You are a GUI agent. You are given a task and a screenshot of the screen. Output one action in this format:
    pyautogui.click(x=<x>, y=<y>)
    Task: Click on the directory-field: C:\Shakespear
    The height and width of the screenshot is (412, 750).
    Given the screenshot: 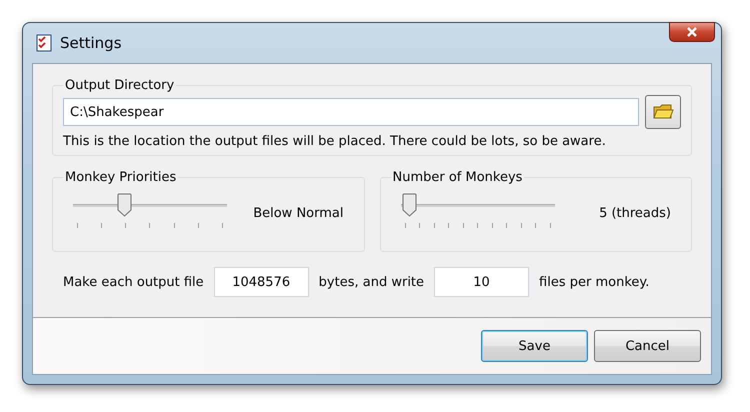 What is the action you would take?
    pyautogui.click(x=351, y=112)
    